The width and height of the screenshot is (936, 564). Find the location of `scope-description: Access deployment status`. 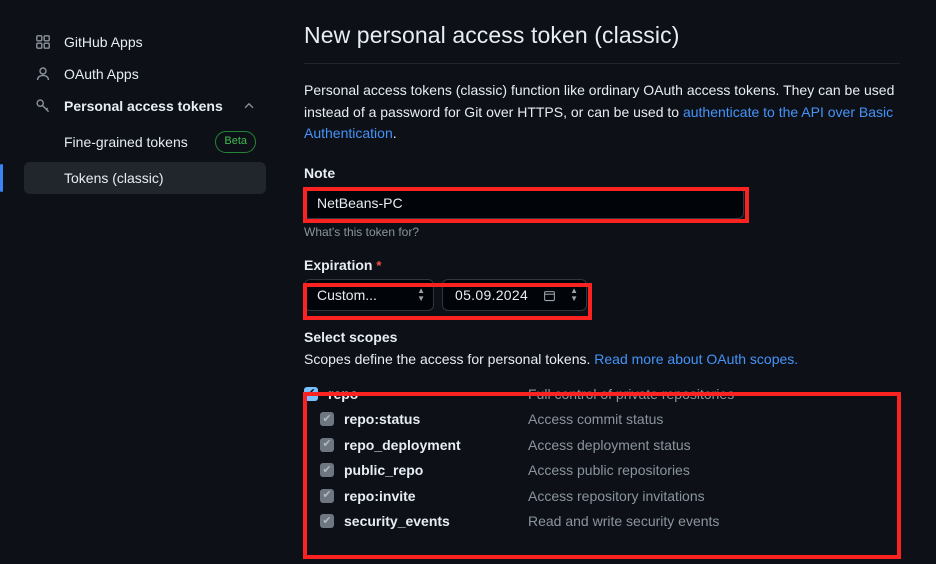

scope-description: Access deployment status is located at coordinates (609, 444).